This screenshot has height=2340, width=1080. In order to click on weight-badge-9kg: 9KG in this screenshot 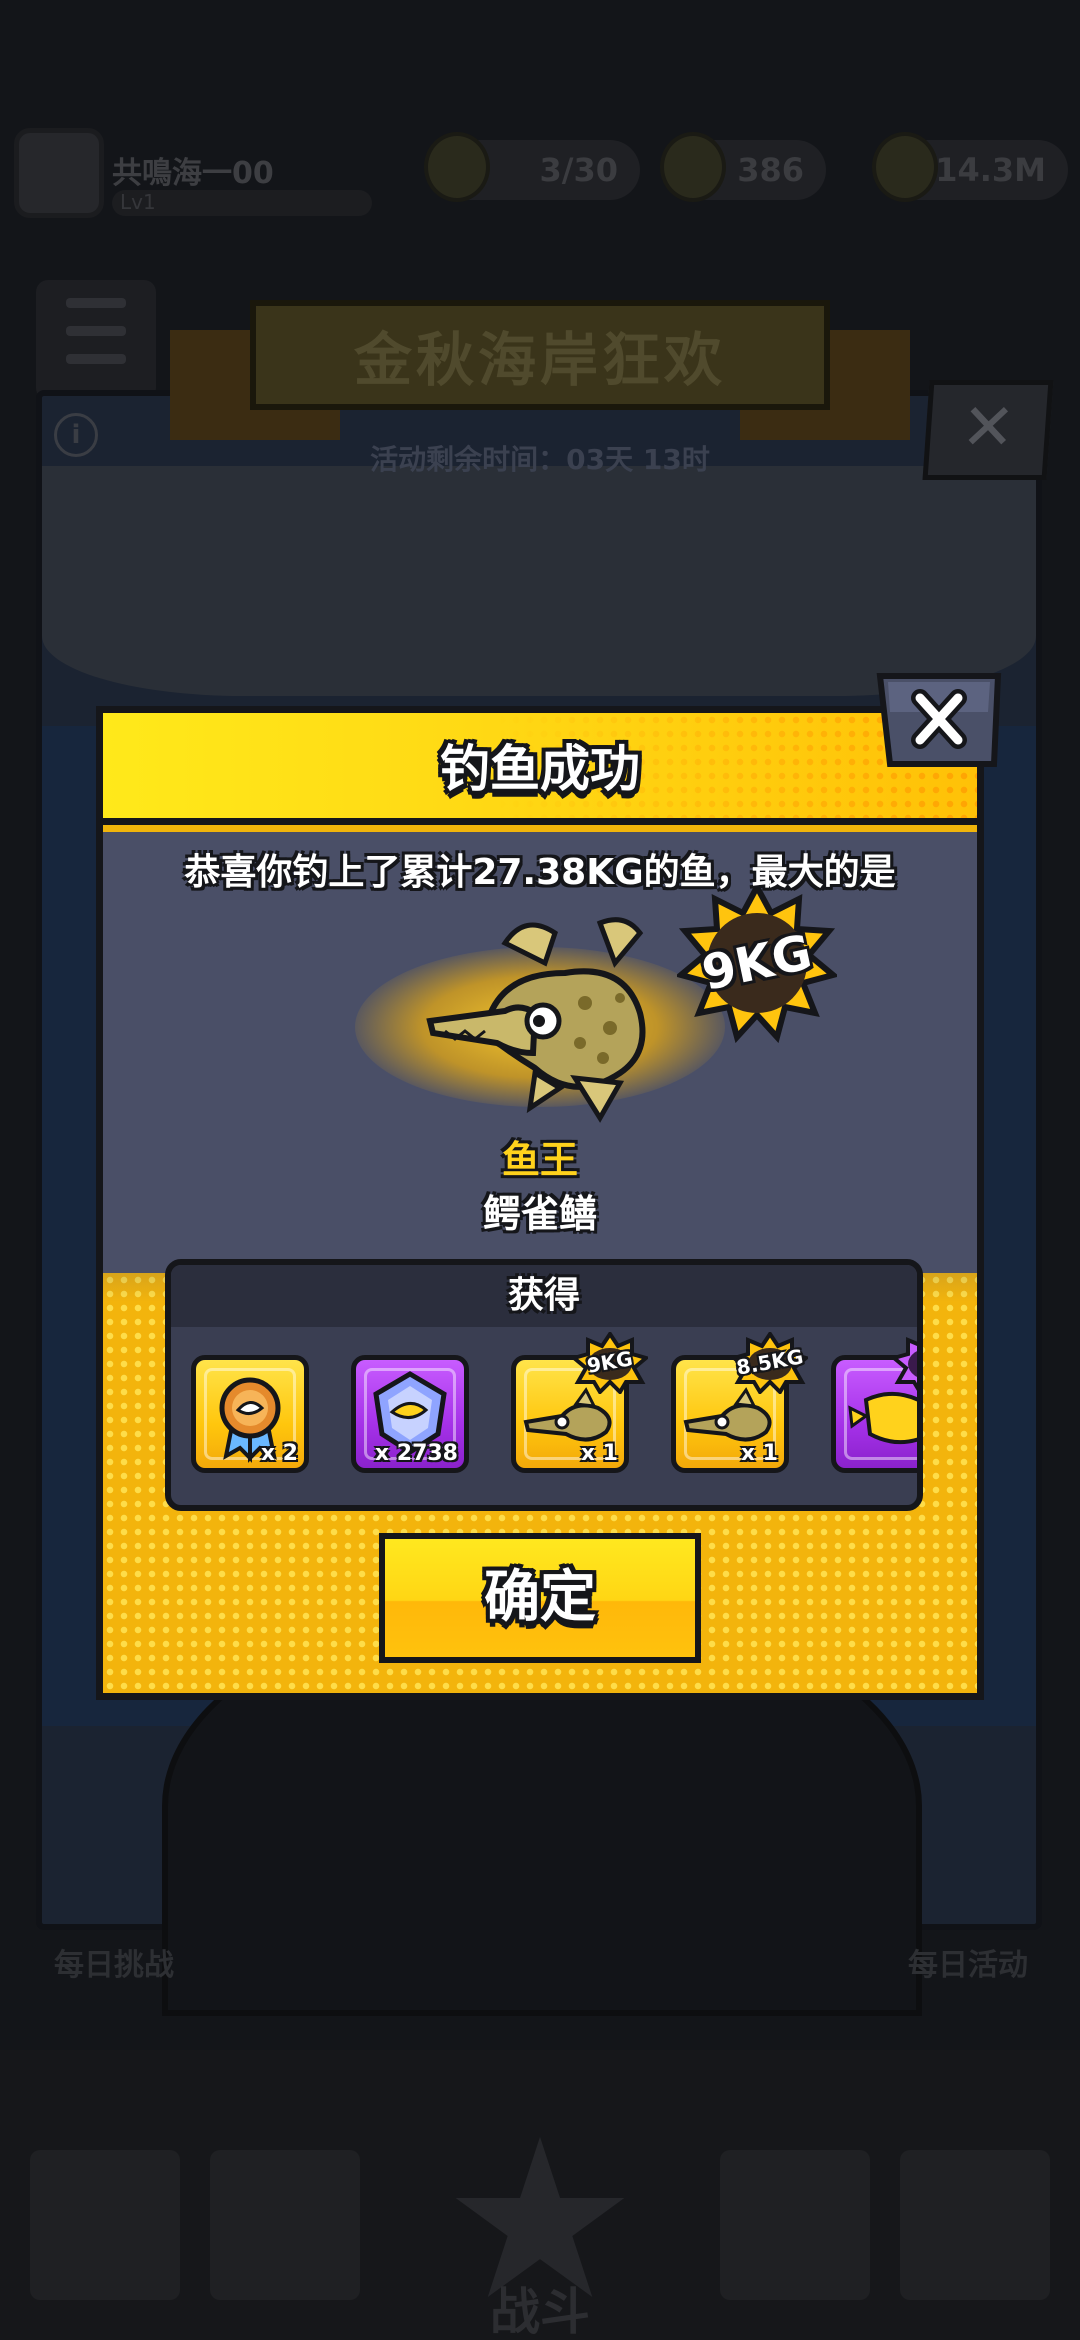, I will do `click(610, 1363)`.